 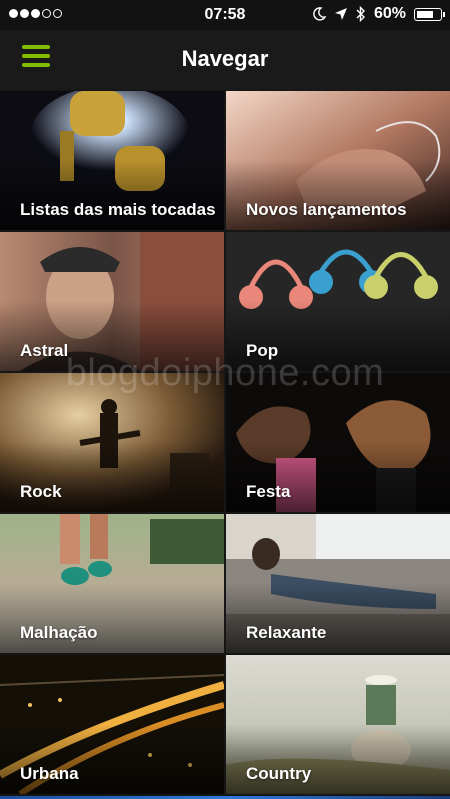 I want to click on bluetooth-icon, so click(x=360, y=14).